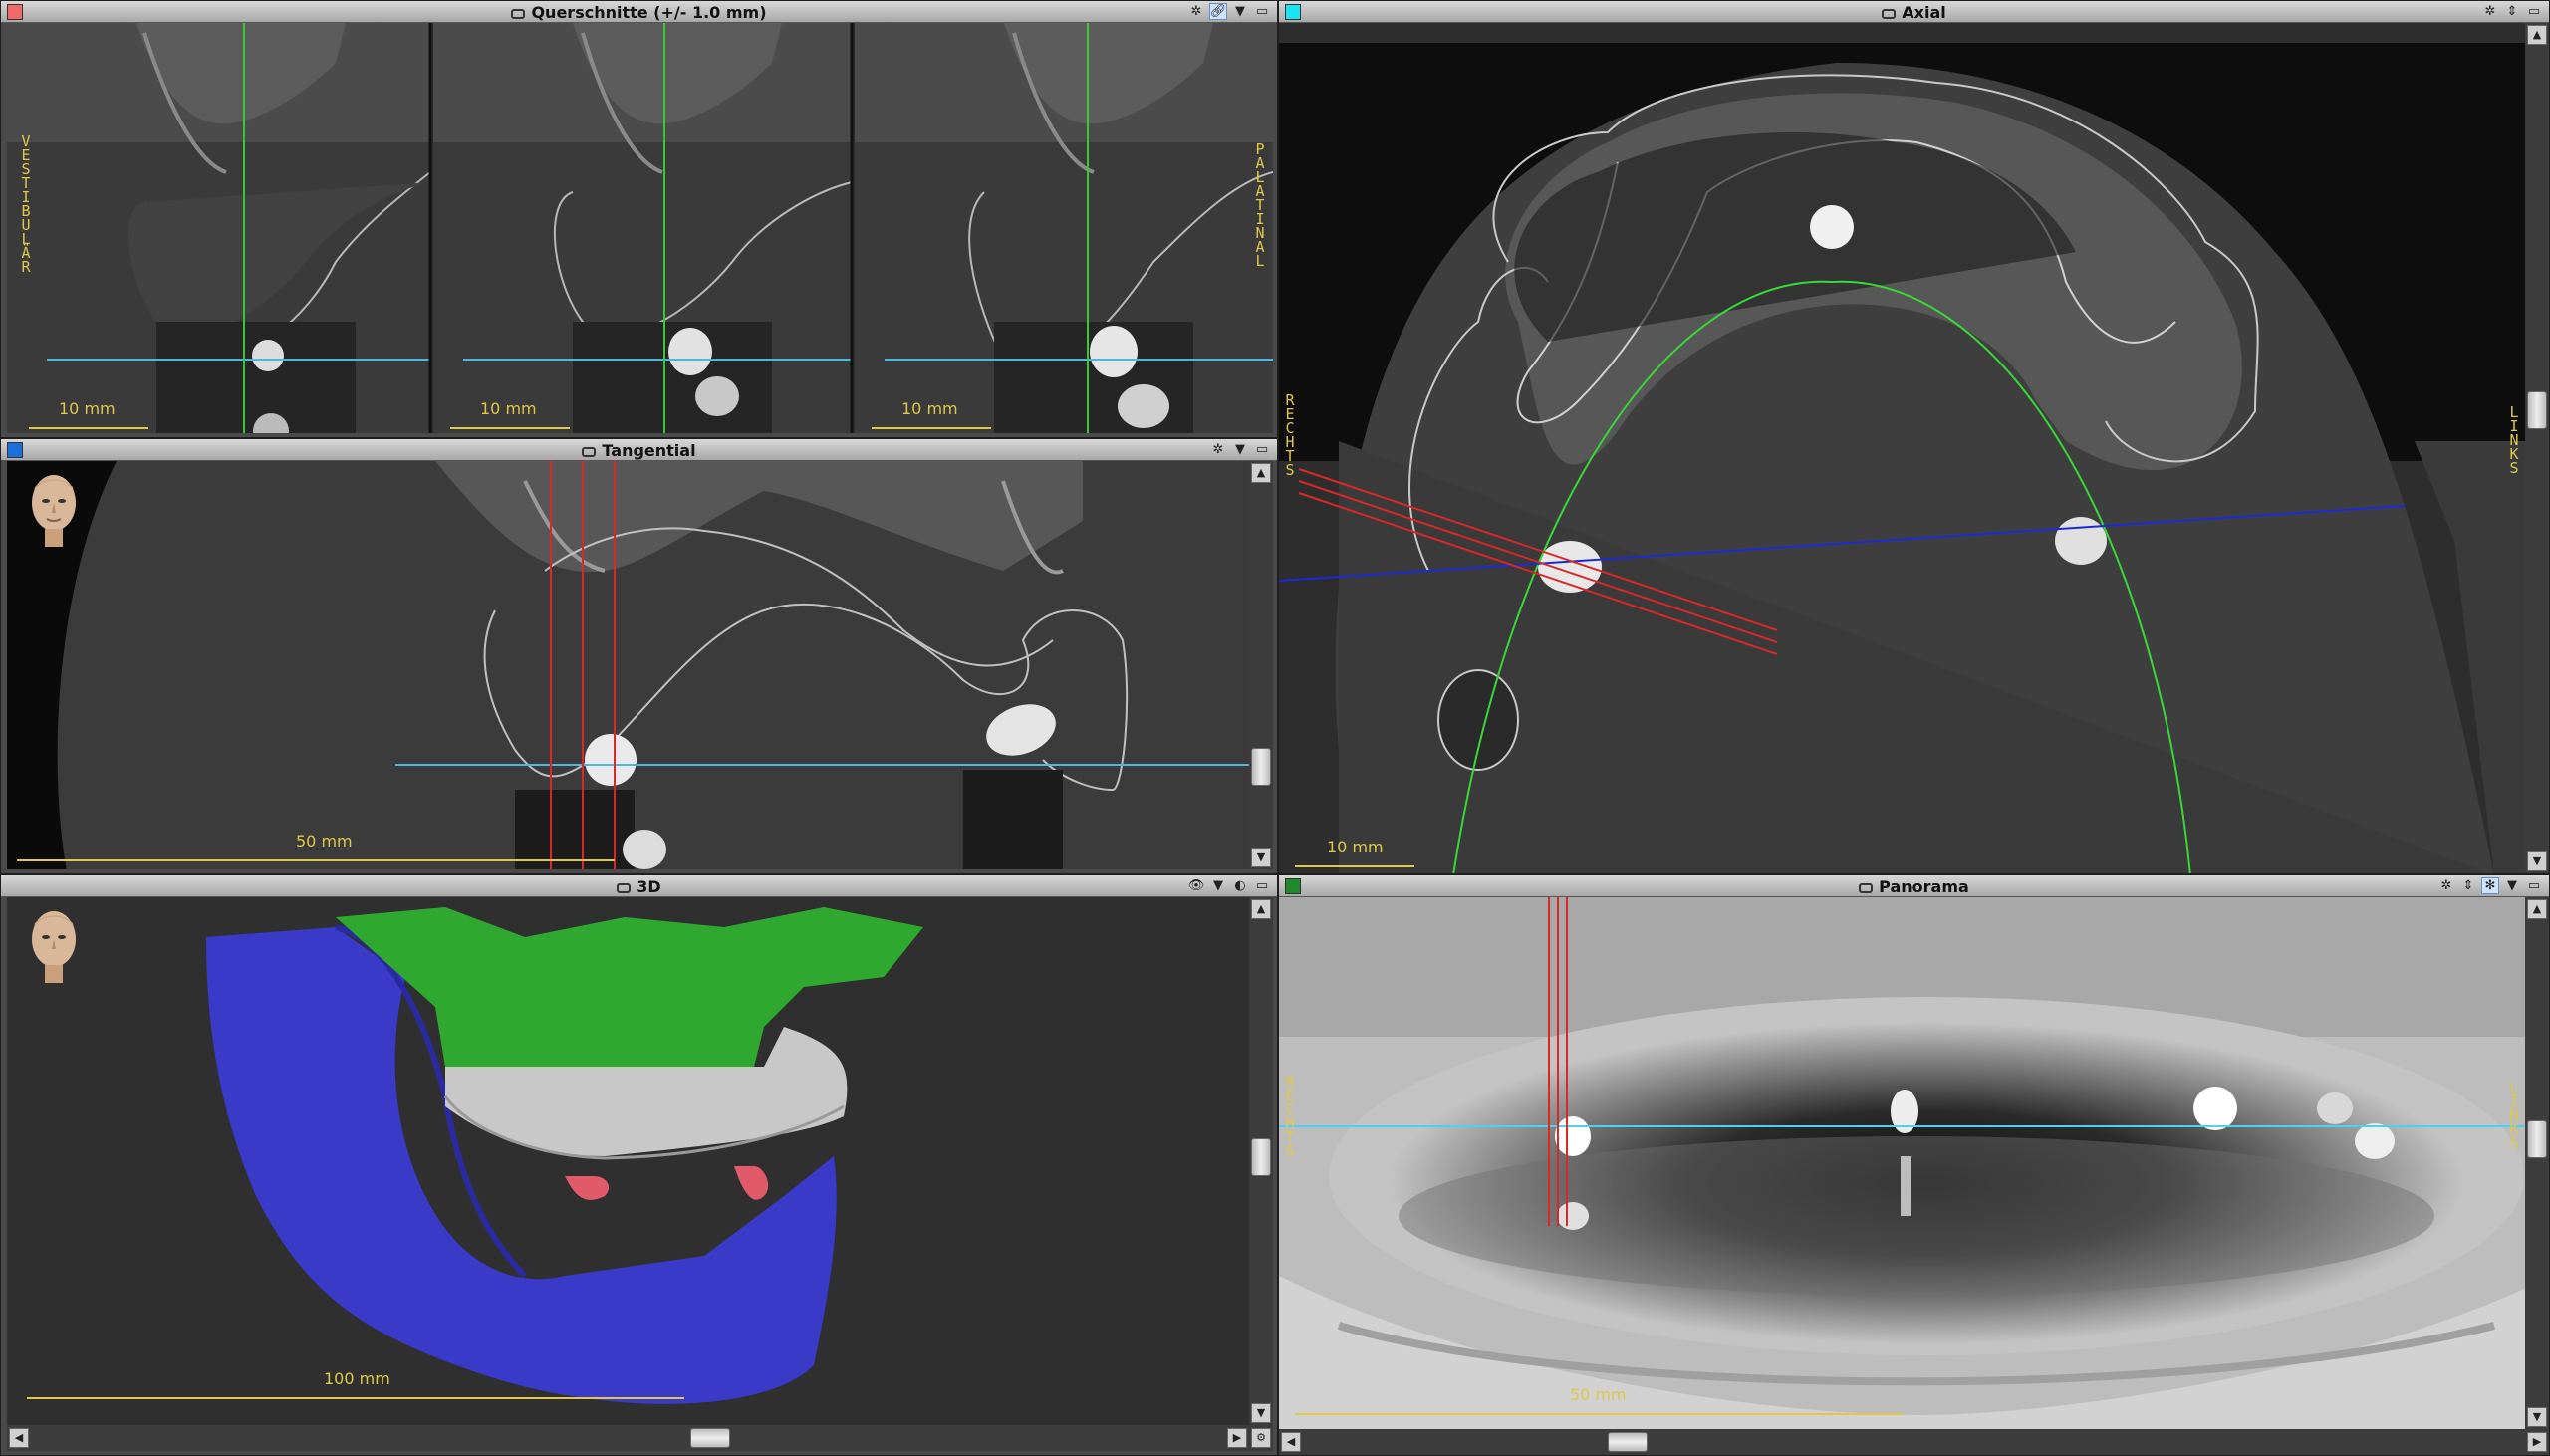 The height and width of the screenshot is (1456, 2550). Describe the element at coordinates (26, 204) in the screenshot. I see `vestibular-label: VESTIBULÄR` at that location.